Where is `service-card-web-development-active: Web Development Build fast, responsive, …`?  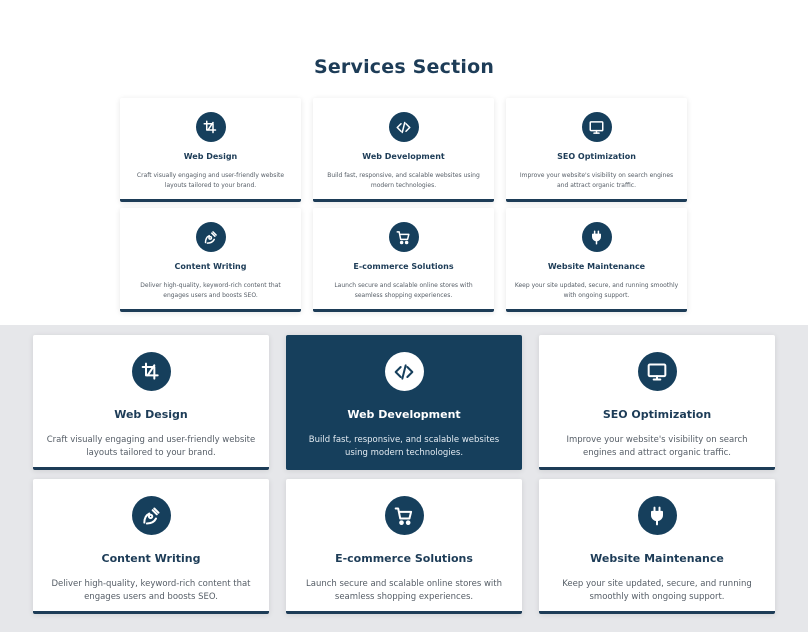 service-card-web-development-active: Web Development Build fast, responsive, … is located at coordinates (404, 402).